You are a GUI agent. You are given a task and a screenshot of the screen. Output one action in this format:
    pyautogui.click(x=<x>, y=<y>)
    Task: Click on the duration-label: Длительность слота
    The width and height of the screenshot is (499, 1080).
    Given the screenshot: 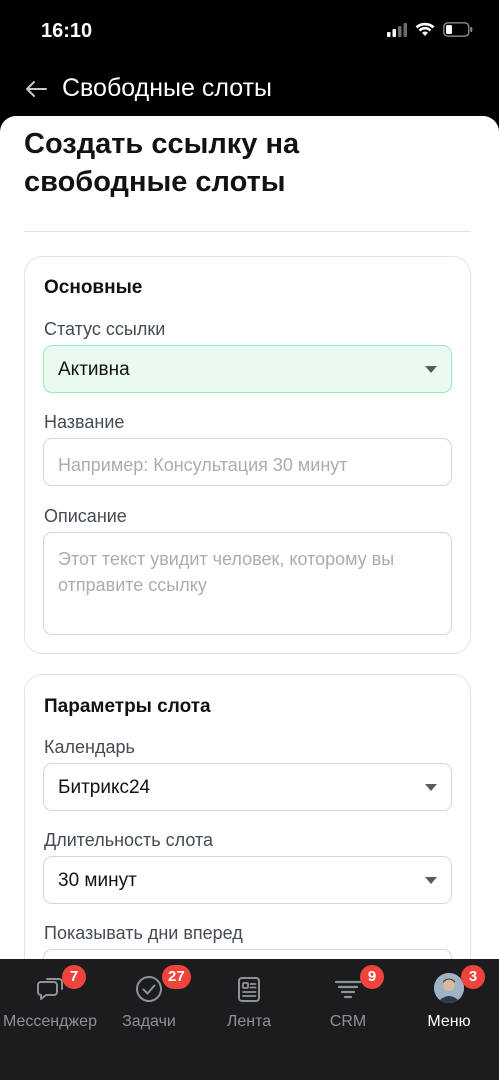 What is the action you would take?
    pyautogui.click(x=129, y=840)
    